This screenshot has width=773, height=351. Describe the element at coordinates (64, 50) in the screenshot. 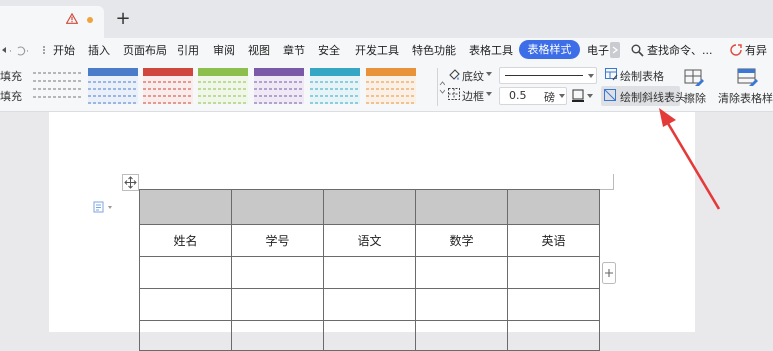

I see `menu-start: 开始` at that location.